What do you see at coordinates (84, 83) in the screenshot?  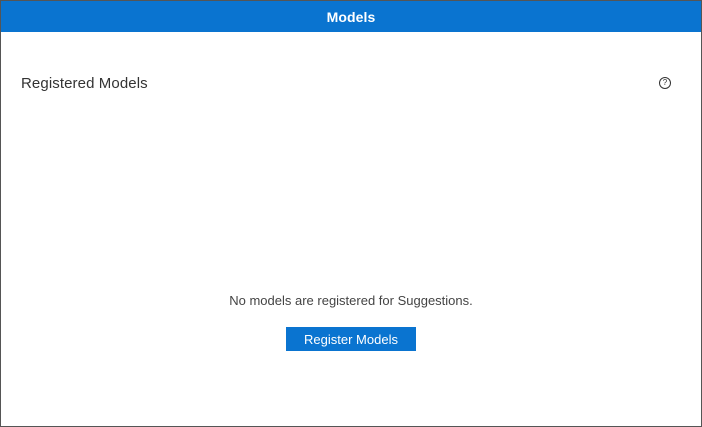 I see `registered-models-title: Registered Models` at bounding box center [84, 83].